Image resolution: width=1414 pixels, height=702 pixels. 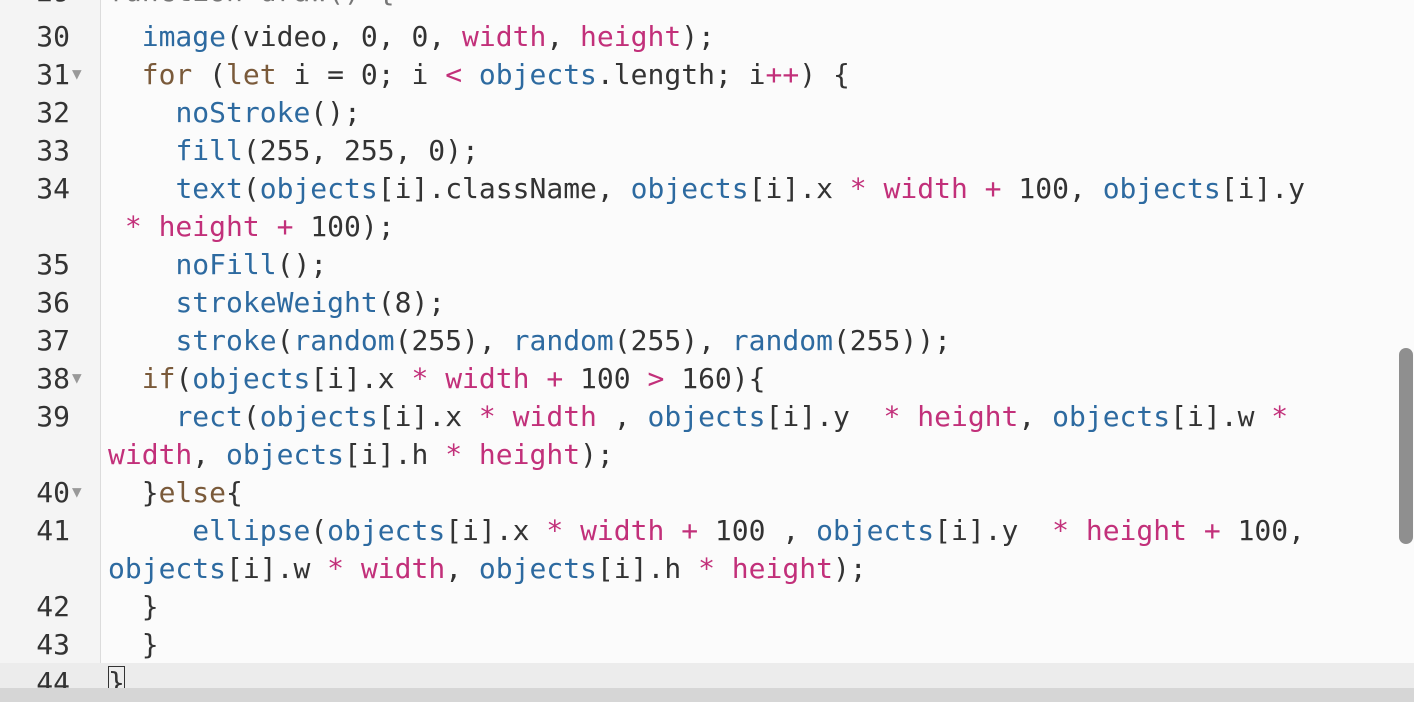 I want to click on line-number: 32, so click(x=53, y=112).